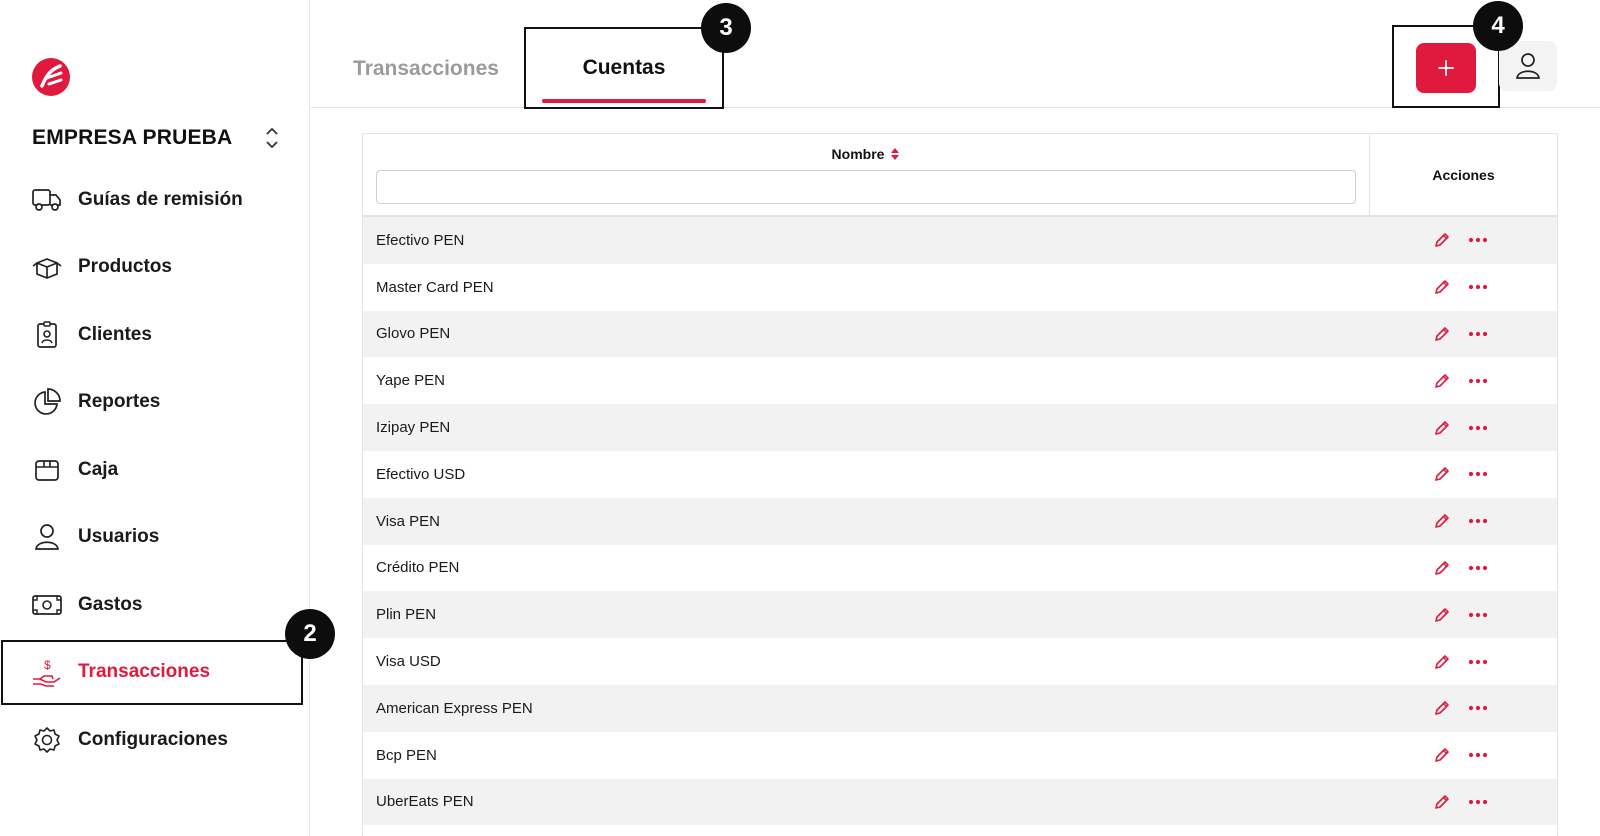  Describe the element at coordinates (406, 755) in the screenshot. I see `account-name: Bcp PEN` at that location.